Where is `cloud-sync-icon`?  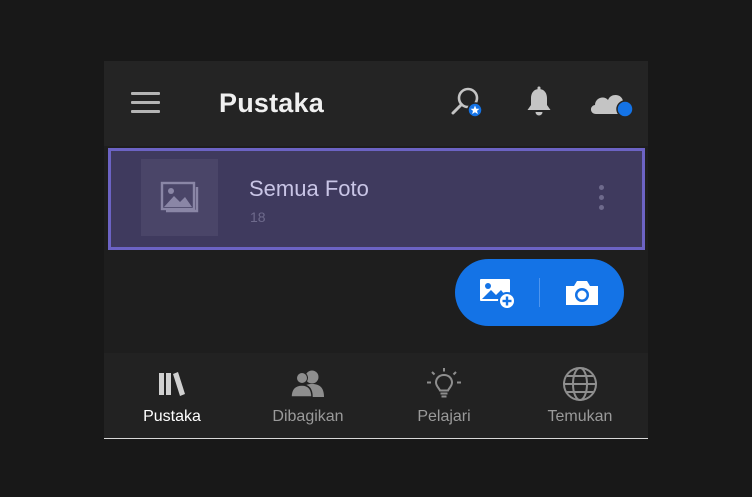 cloud-sync-icon is located at coordinates (612, 104).